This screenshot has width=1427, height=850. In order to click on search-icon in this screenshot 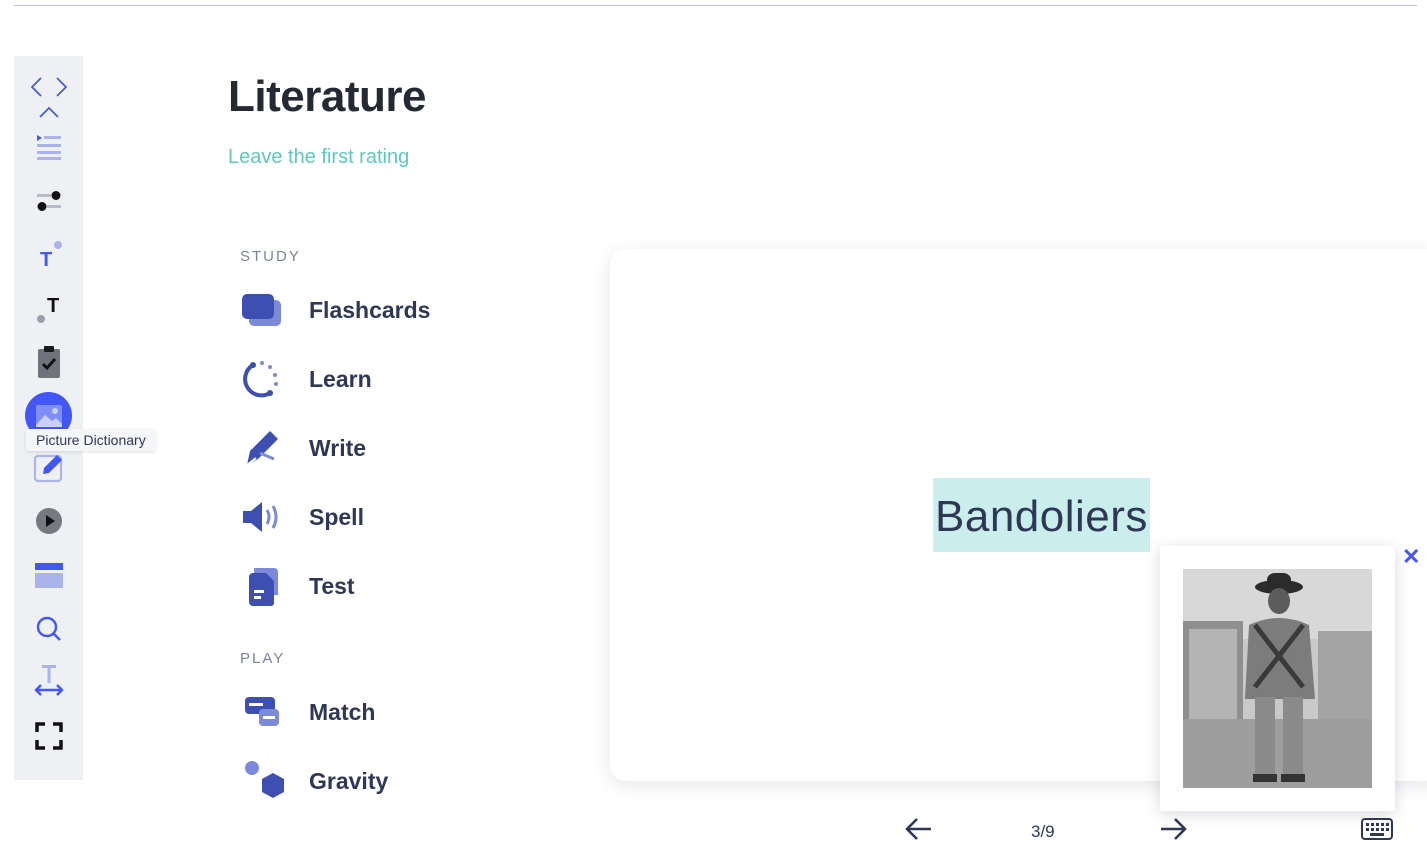, I will do `click(48, 629)`.